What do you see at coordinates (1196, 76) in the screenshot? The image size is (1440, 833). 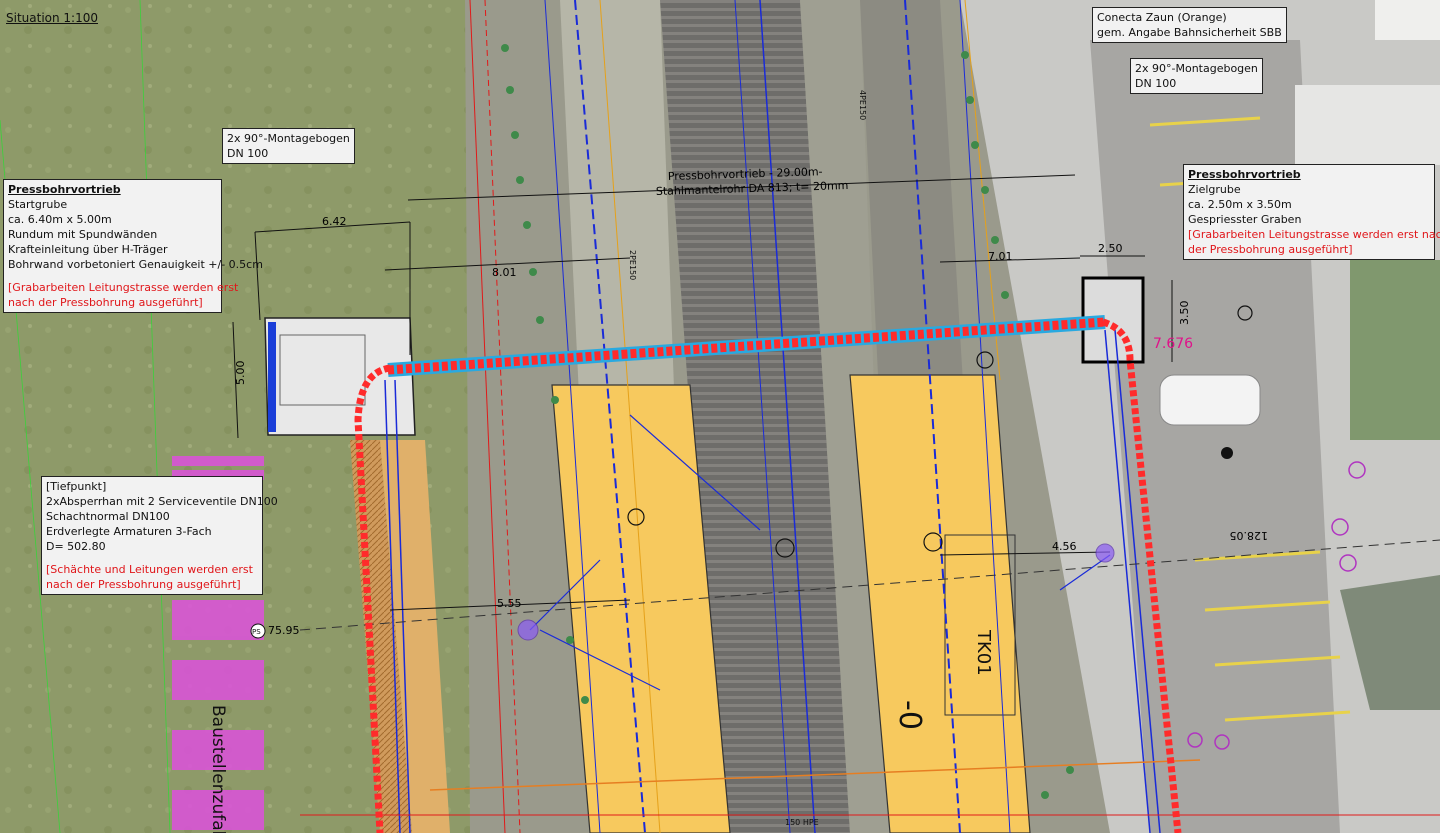 I see `callout-montagebogen-right: 2x 90°-Montagebogen DN 100` at bounding box center [1196, 76].